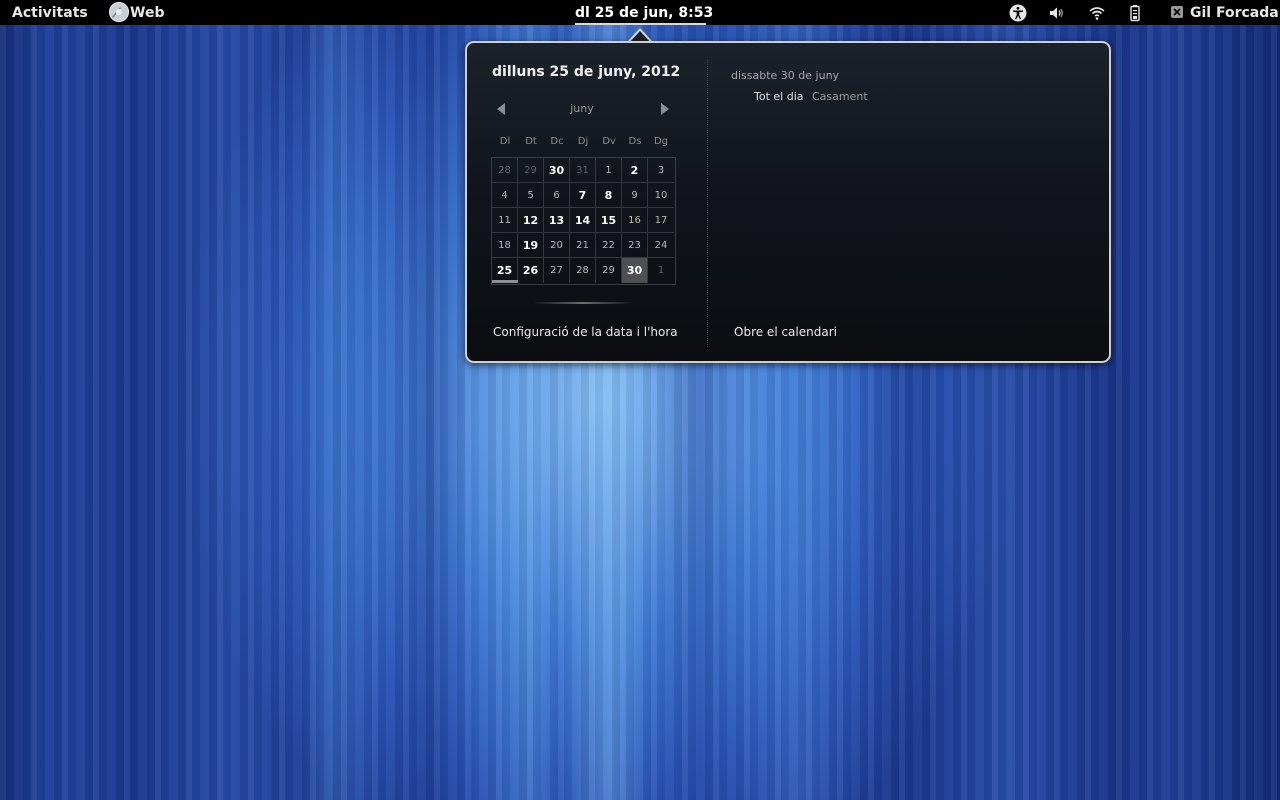 The width and height of the screenshot is (1280, 800). What do you see at coordinates (582, 108) in the screenshot?
I see `month-label: juny` at bounding box center [582, 108].